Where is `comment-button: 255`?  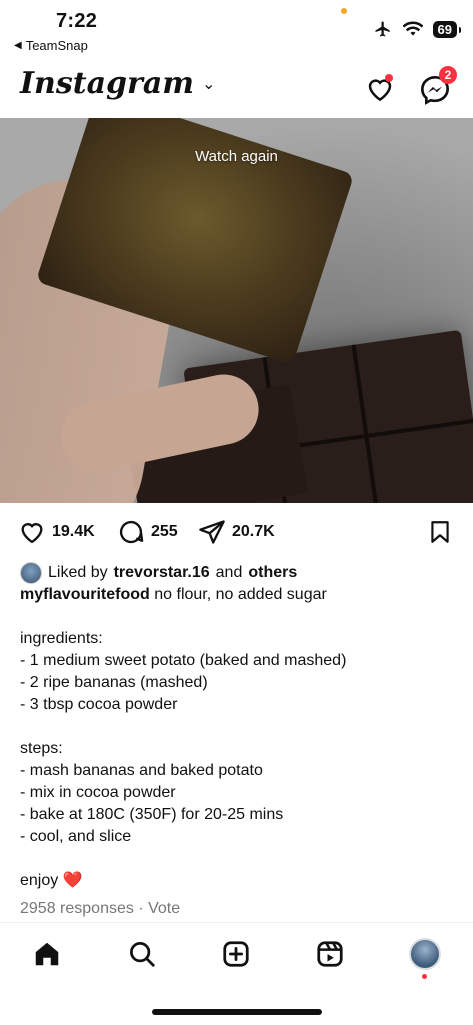
comment-button: 255 is located at coordinates (147, 532).